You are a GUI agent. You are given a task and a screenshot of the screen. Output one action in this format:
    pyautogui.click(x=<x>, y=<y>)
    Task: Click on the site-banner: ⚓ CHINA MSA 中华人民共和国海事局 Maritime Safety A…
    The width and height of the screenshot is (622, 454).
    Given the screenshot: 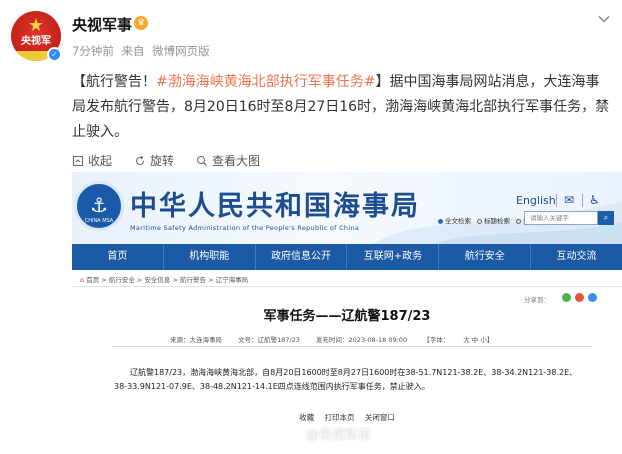 What is the action you would take?
    pyautogui.click(x=347, y=208)
    